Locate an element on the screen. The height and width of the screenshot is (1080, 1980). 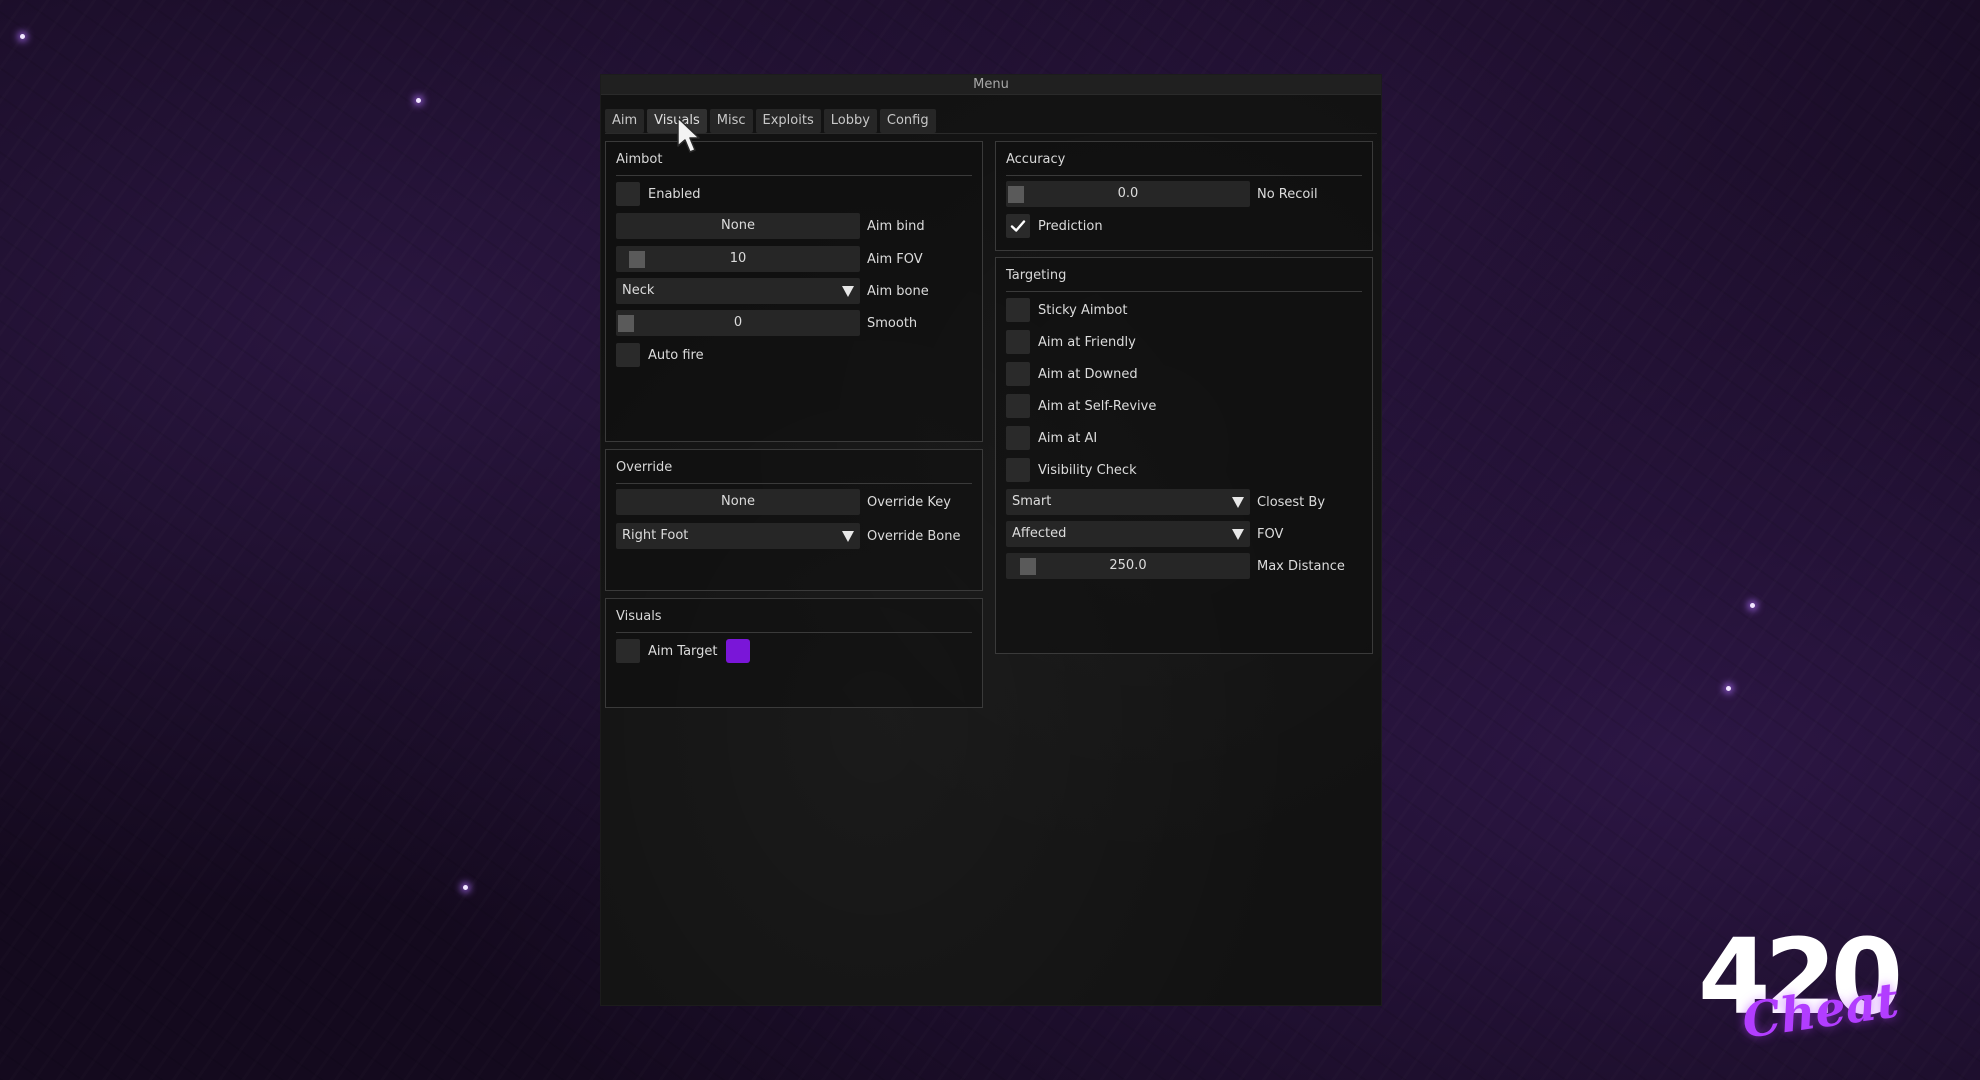
override-key-value: None is located at coordinates (738, 501).